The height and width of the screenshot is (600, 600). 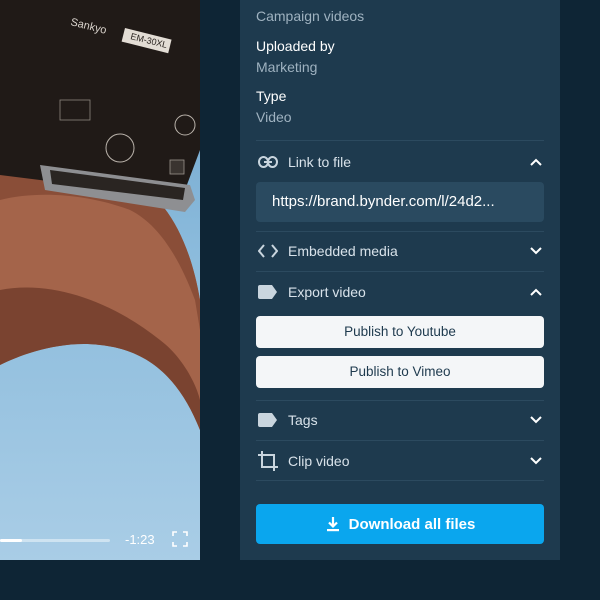 What do you see at coordinates (400, 461) in the screenshot?
I see `section-clip-video: Clip video` at bounding box center [400, 461].